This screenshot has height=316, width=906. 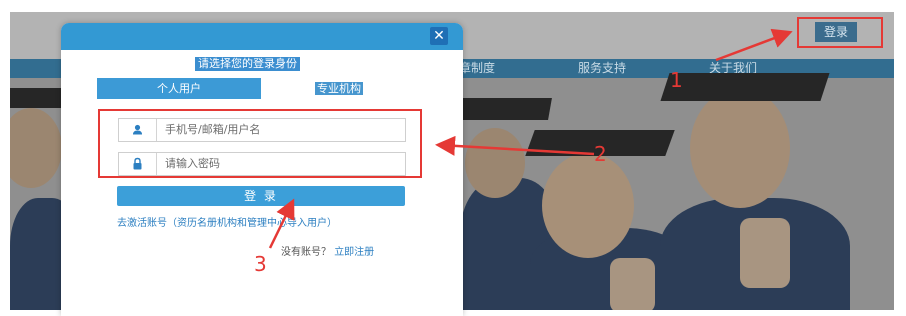 I want to click on nav-item-service-support: 服务支持, so click(x=602, y=68).